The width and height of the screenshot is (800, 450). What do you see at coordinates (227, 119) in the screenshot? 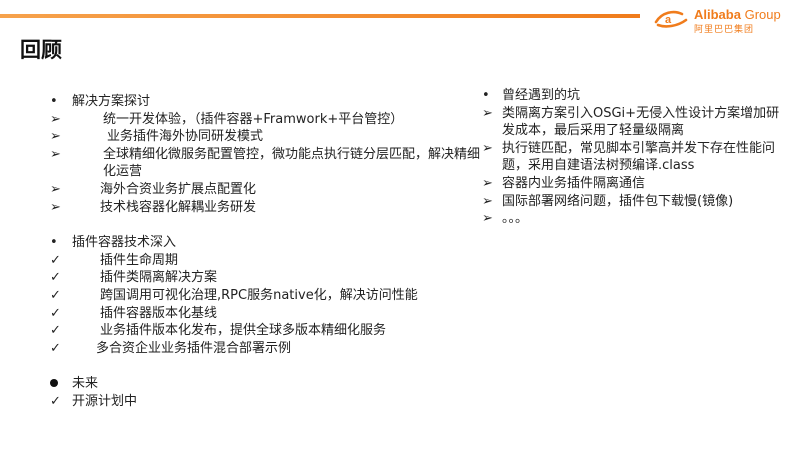
I see `list-item: ➢ 统一开发体验，（插件容器+Framwork+平台管控）` at bounding box center [227, 119].